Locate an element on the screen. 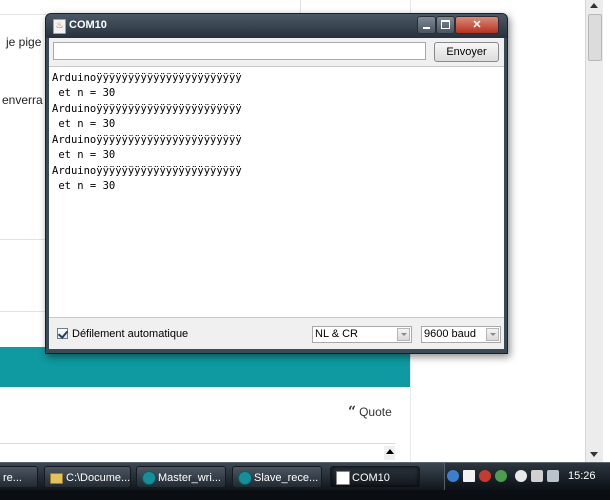  baud-rate-value: 9600 baud is located at coordinates (450, 334).